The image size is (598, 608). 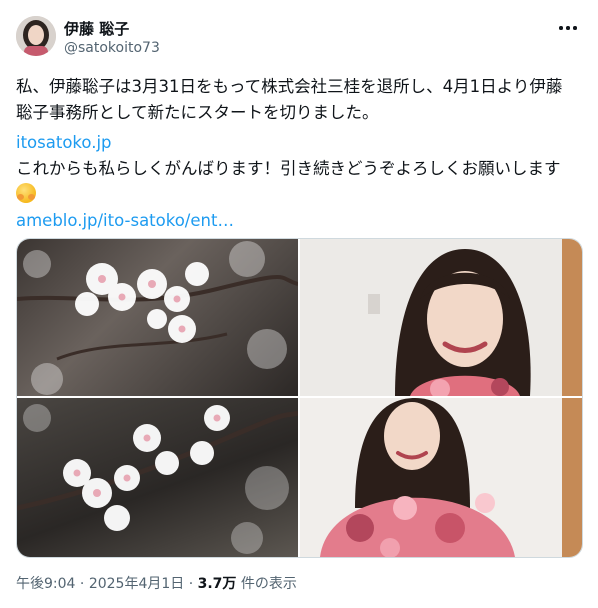 What do you see at coordinates (45, 584) in the screenshot?
I see `tweet-time: 午後9:04` at bounding box center [45, 584].